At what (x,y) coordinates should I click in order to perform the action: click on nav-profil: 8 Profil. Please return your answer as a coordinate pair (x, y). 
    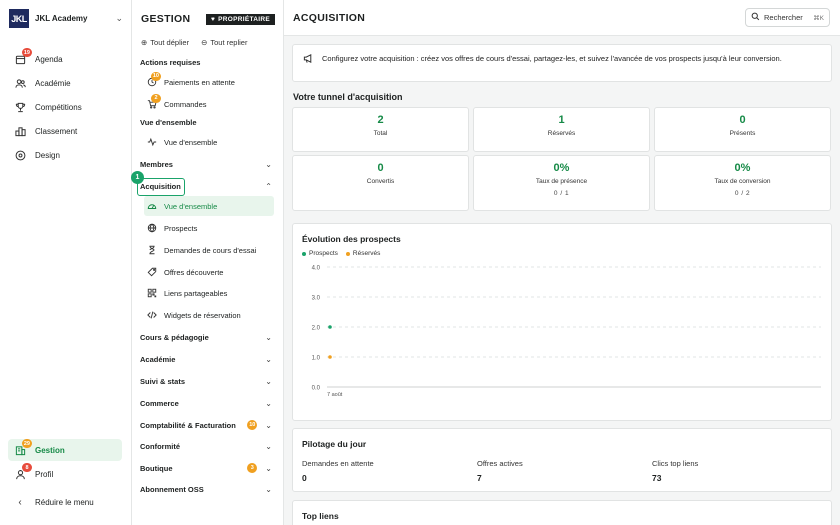
    Looking at the image, I should click on (65, 474).